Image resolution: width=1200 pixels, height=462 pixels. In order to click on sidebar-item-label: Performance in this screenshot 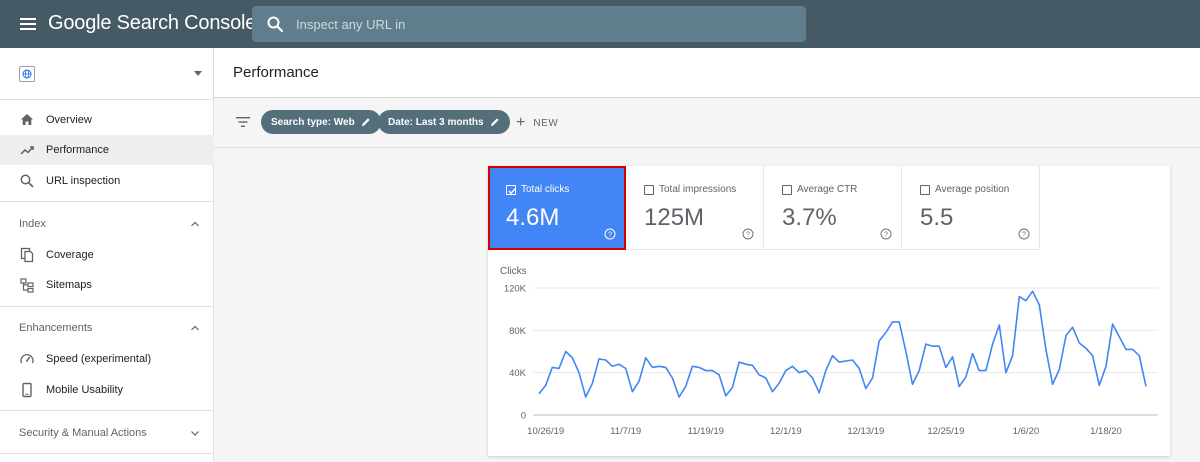, I will do `click(77, 150)`.